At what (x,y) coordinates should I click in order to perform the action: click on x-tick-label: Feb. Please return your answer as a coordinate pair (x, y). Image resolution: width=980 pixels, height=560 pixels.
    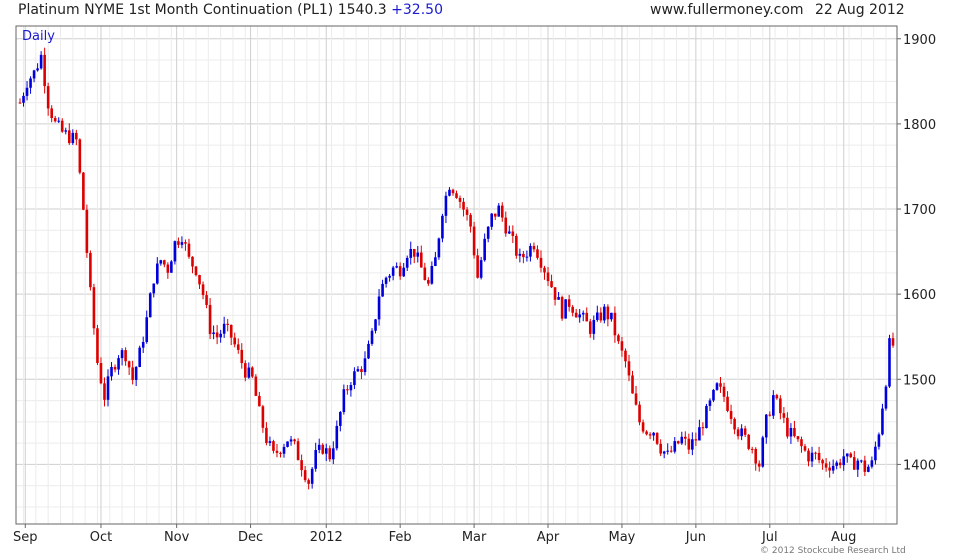
    Looking at the image, I should click on (400, 537).